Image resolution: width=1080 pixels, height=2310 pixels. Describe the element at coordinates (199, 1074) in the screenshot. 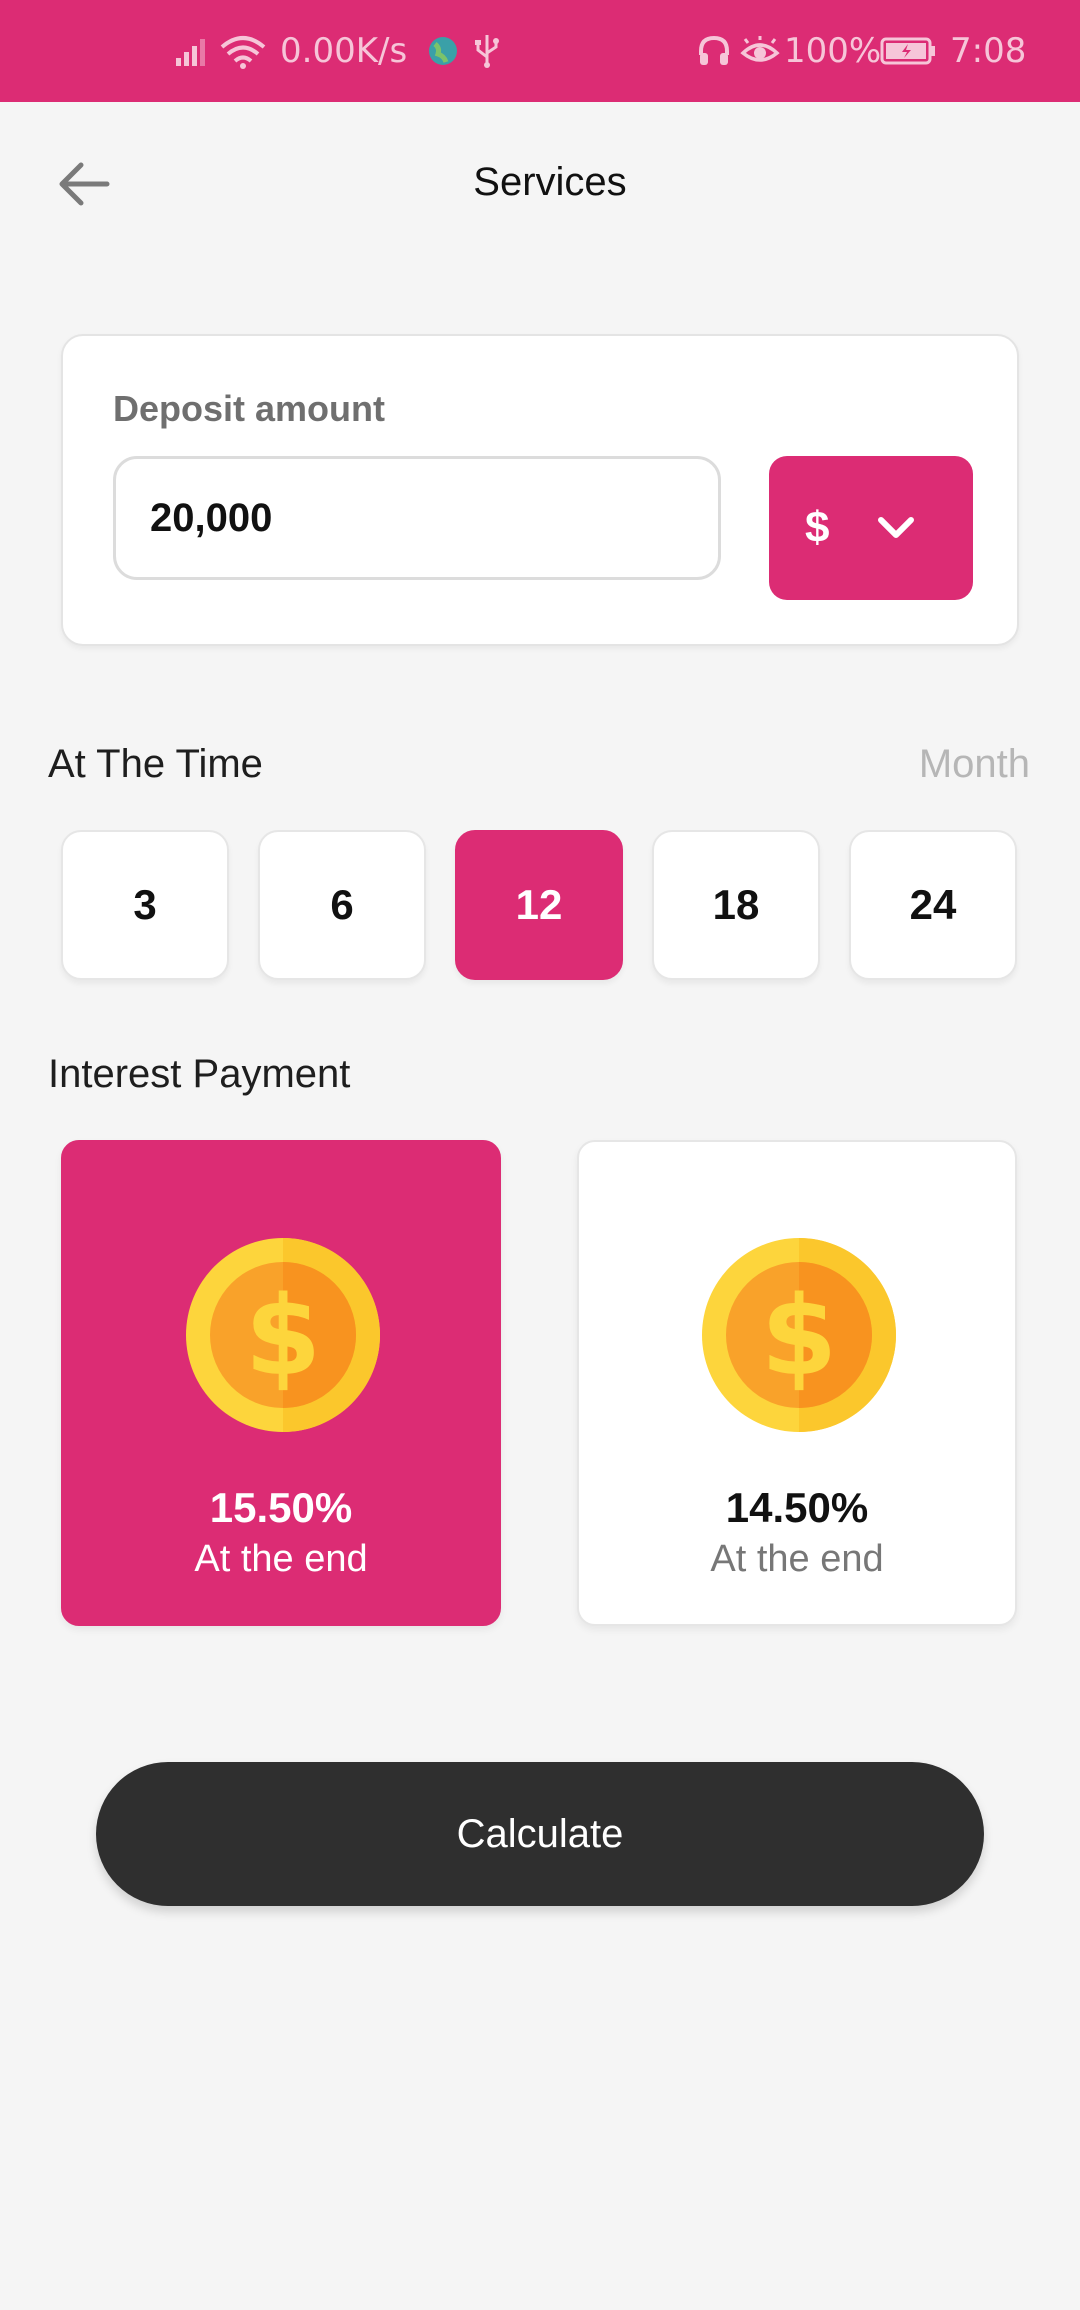

I see `interest-section-label: Interest Payment` at that location.